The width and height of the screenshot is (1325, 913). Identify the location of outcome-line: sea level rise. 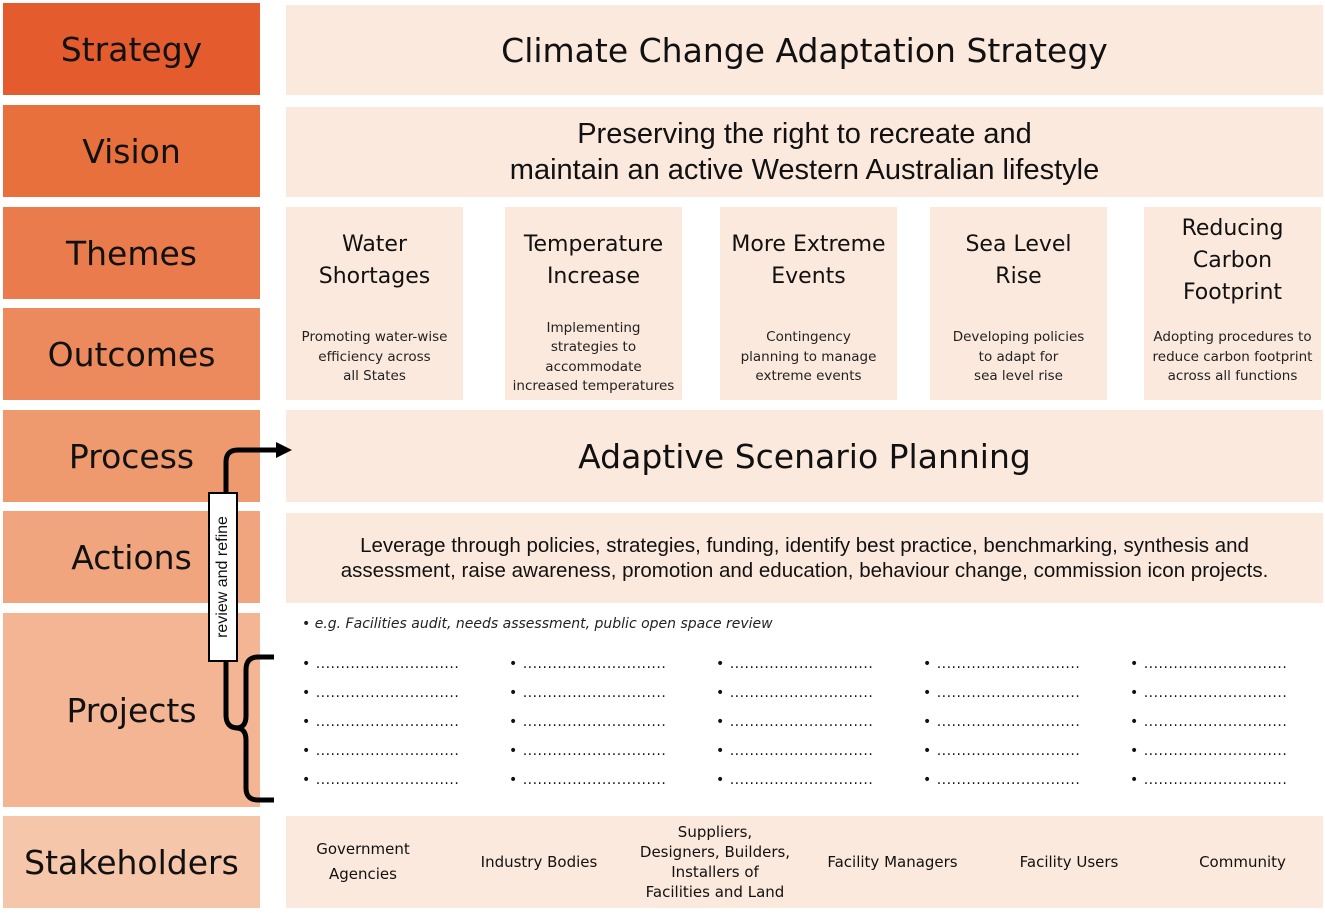
(1018, 376).